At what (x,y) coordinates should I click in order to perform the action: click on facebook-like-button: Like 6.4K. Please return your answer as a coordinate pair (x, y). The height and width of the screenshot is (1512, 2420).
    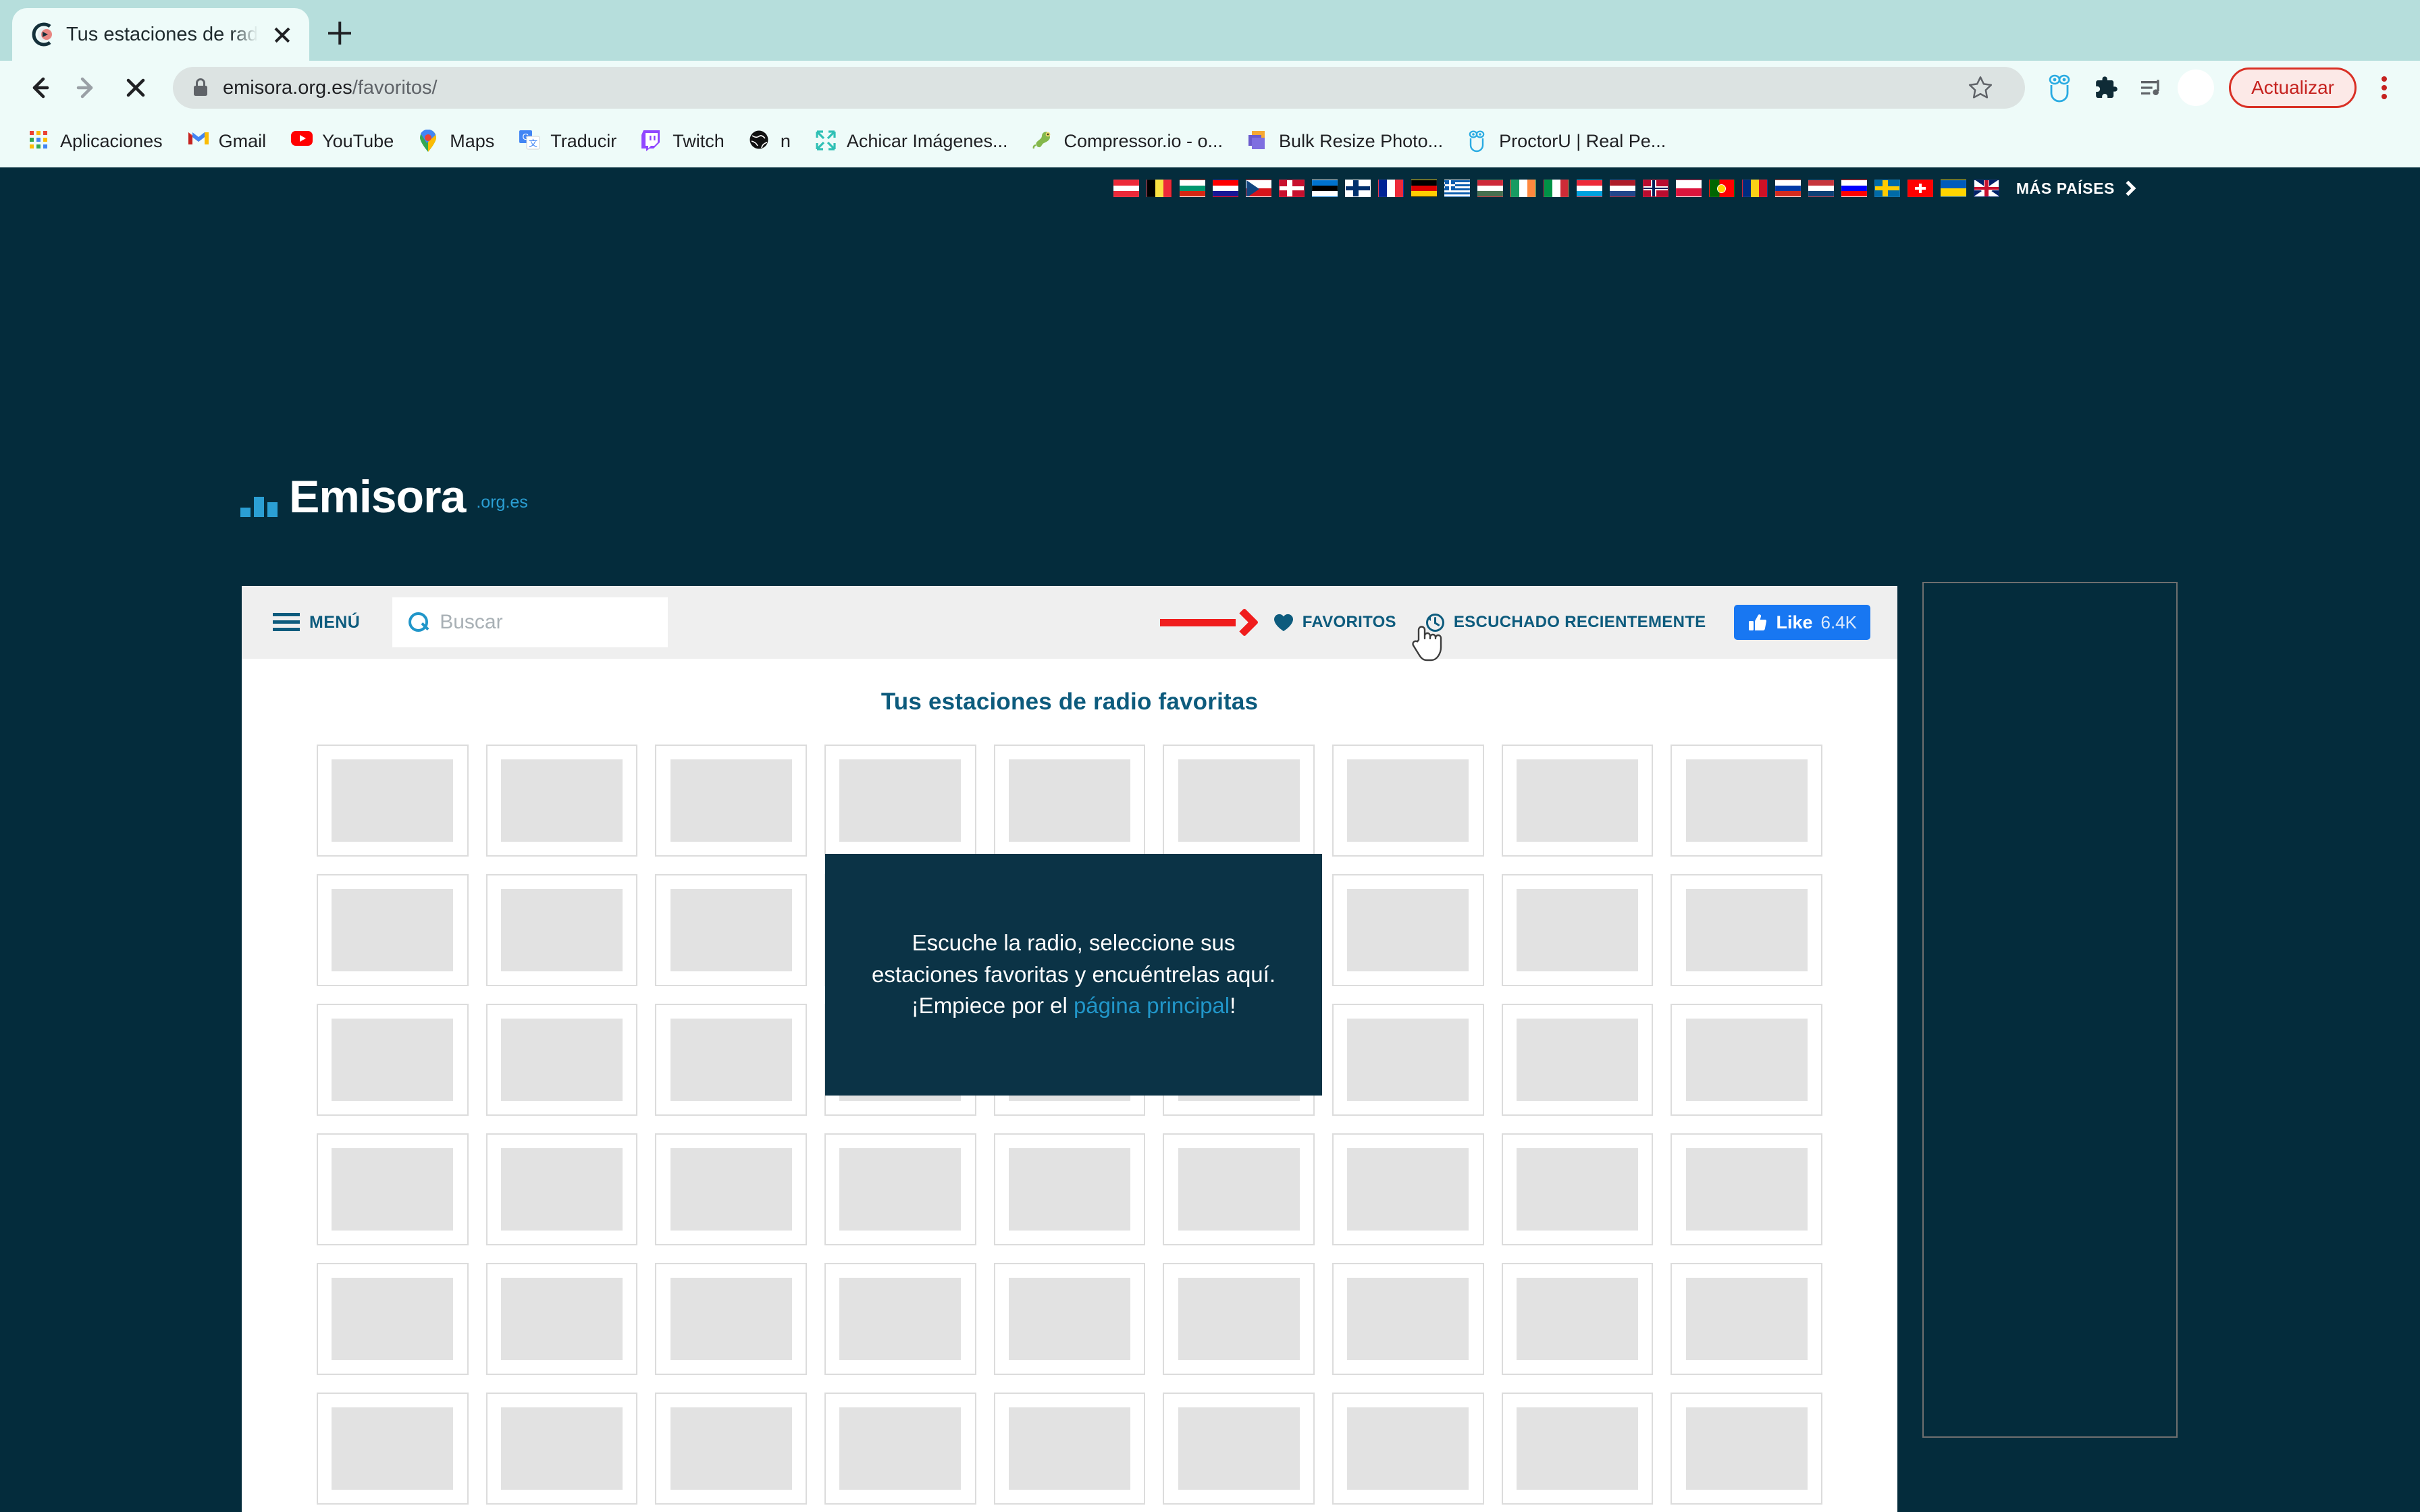
    Looking at the image, I should click on (1802, 622).